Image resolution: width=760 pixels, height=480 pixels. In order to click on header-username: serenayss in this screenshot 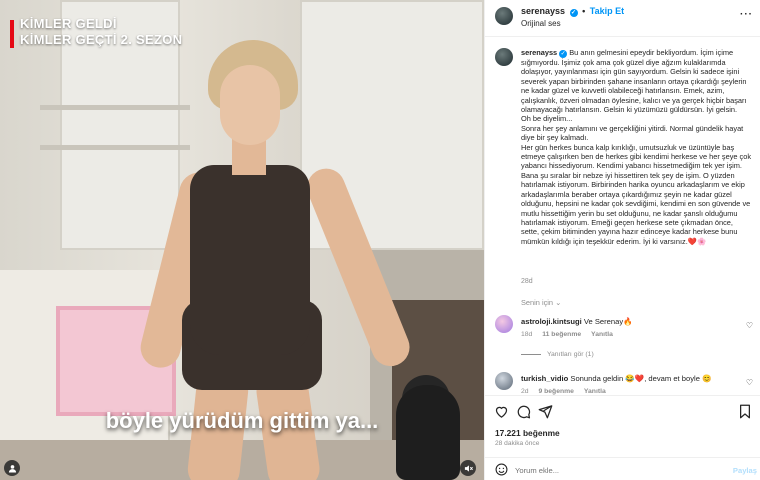, I will do `click(543, 11)`.